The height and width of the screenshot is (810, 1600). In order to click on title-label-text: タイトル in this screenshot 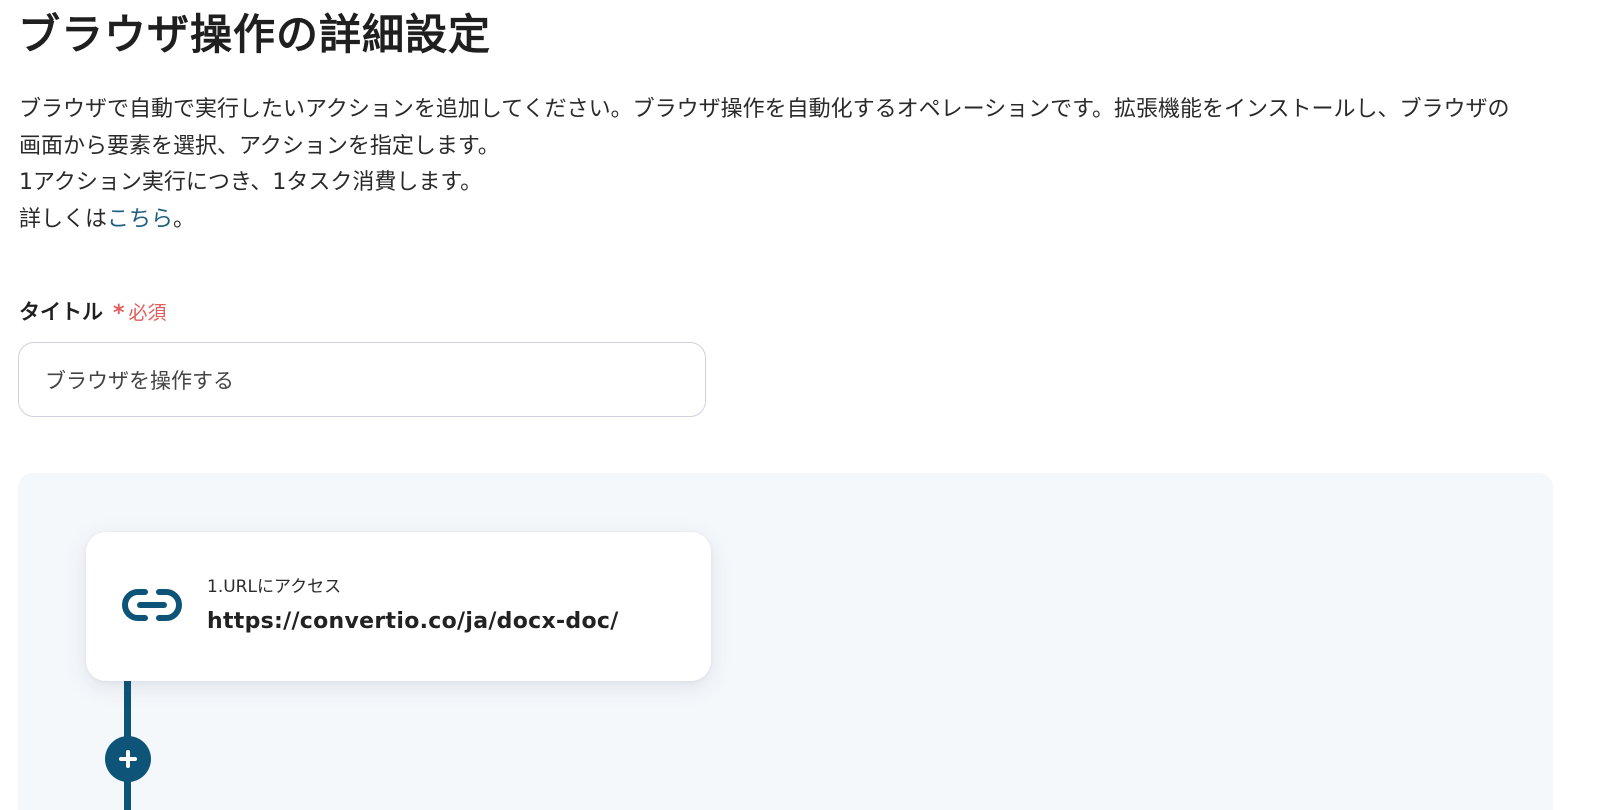, I will do `click(61, 312)`.